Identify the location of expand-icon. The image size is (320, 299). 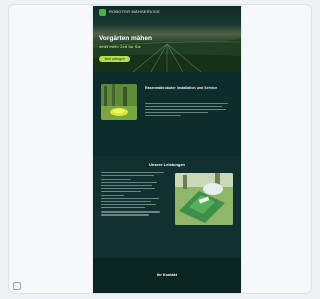
(17, 286).